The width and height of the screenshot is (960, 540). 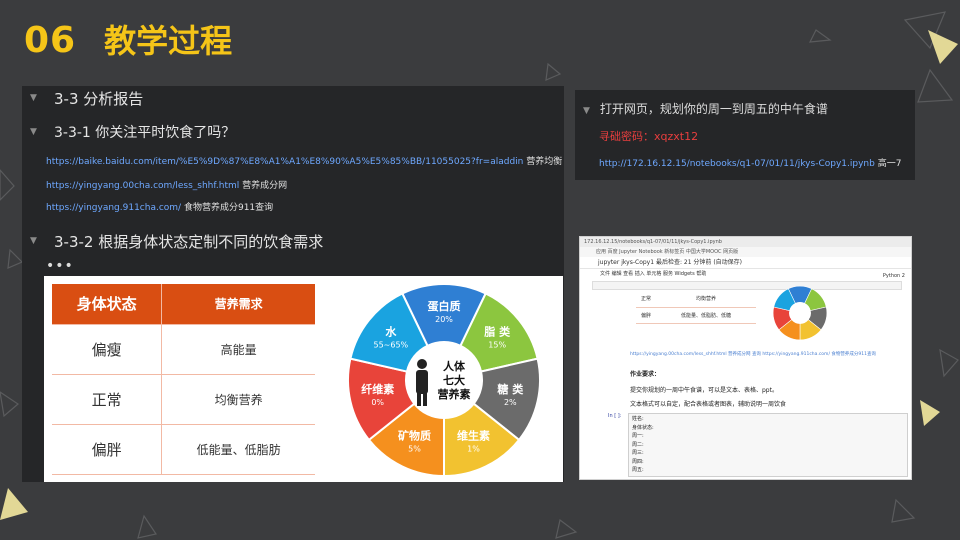 What do you see at coordinates (50, 40) in the screenshot?
I see `section-number: 06` at bounding box center [50, 40].